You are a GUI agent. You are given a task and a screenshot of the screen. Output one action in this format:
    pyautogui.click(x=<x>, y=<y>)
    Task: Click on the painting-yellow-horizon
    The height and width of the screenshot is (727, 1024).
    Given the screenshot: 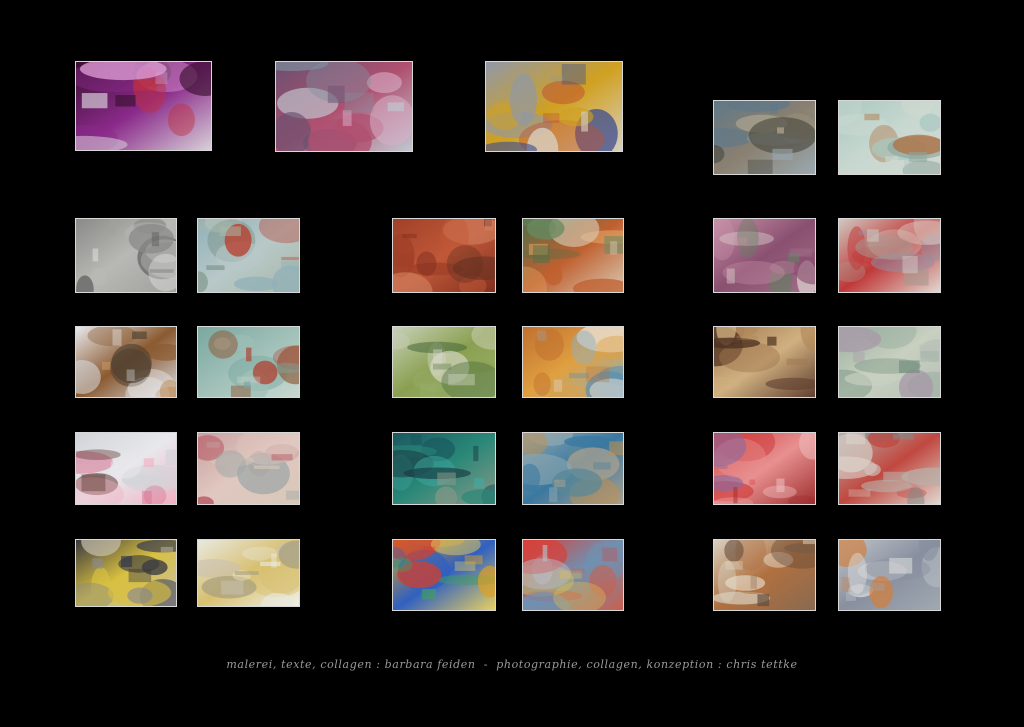 What is the action you would take?
    pyautogui.click(x=248, y=573)
    